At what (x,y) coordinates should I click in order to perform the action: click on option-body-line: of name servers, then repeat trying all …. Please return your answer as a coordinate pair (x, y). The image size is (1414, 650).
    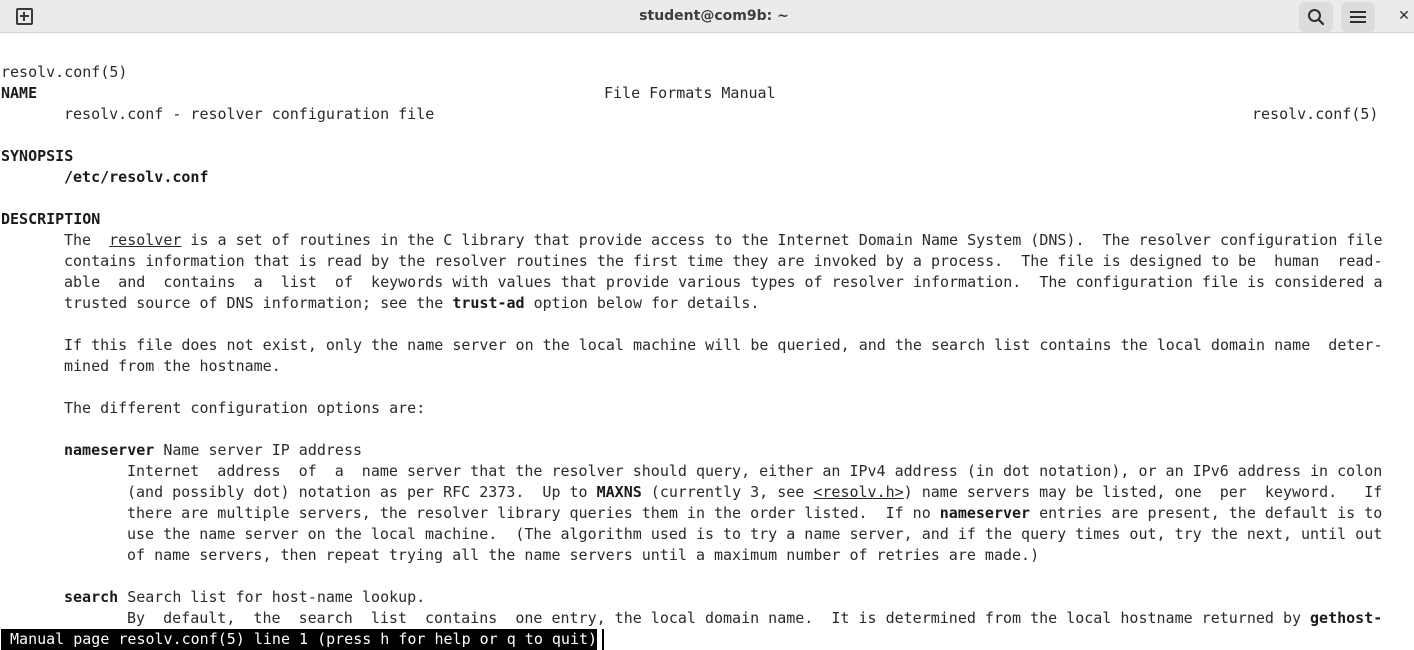
    Looking at the image, I should click on (583, 555).